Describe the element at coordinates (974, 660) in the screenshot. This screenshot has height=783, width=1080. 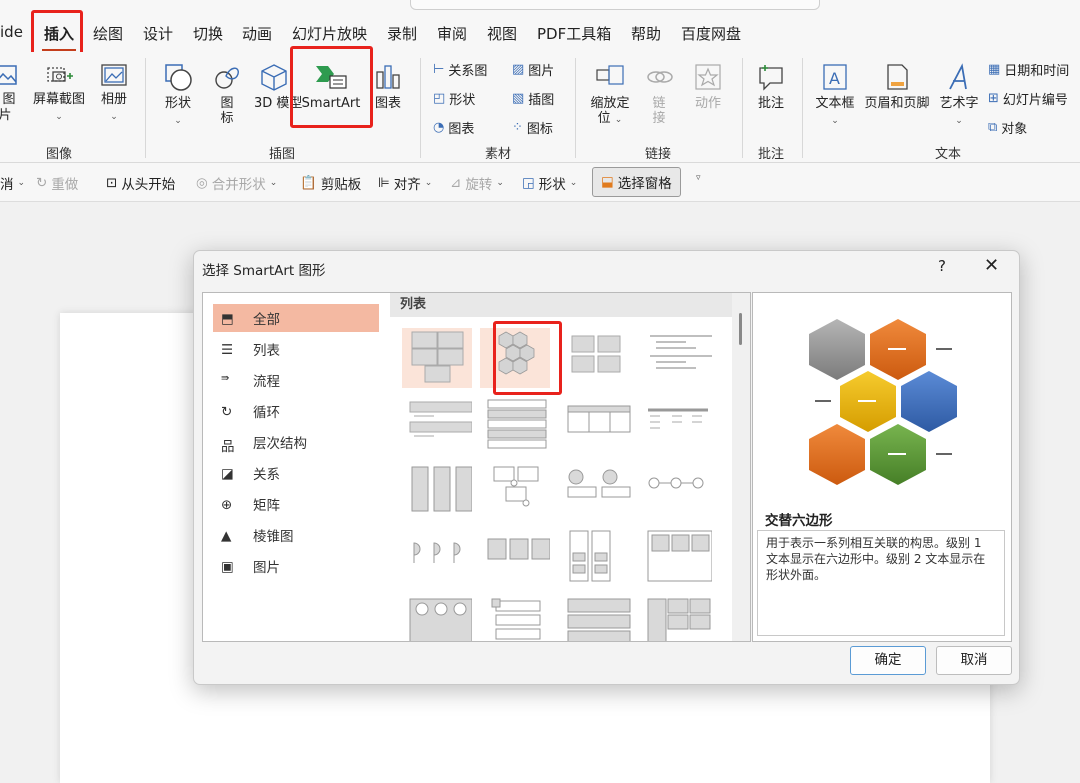
I see `cancel-button: 取消` at that location.